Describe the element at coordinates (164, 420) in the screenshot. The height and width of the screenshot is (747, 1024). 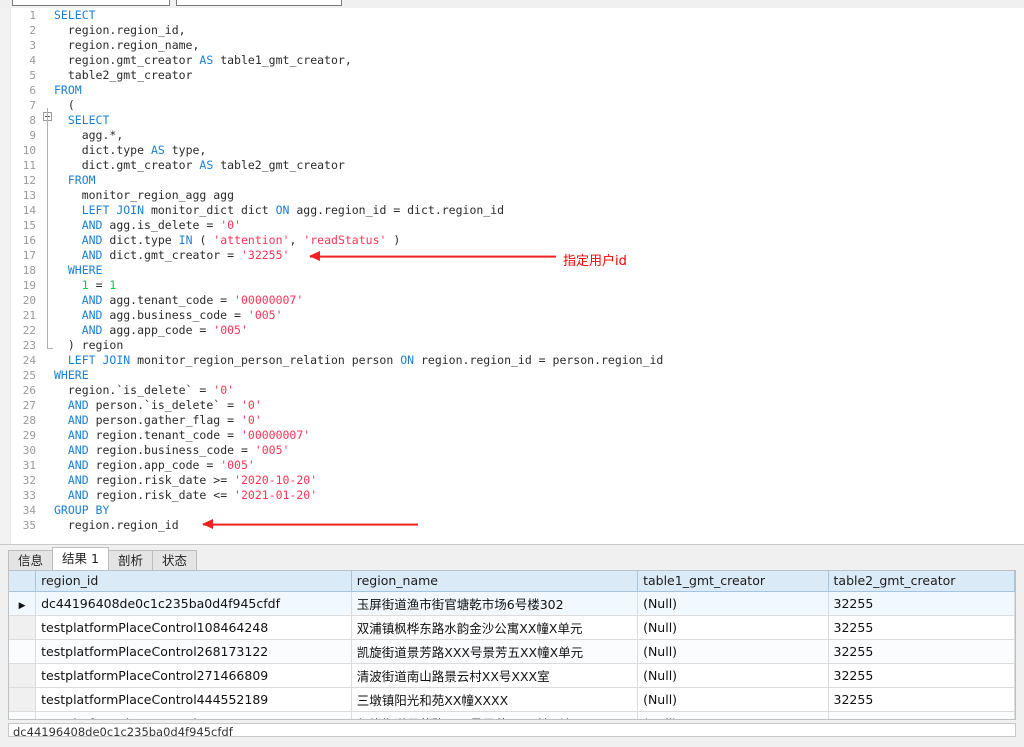
I see `code-token: person.gather_flag =` at that location.